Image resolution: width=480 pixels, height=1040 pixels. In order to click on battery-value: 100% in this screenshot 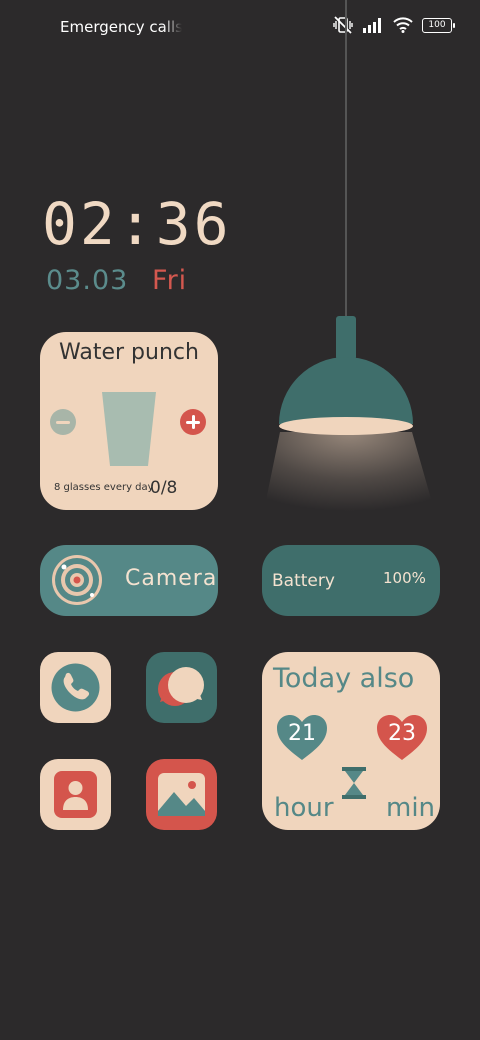, I will do `click(404, 578)`.